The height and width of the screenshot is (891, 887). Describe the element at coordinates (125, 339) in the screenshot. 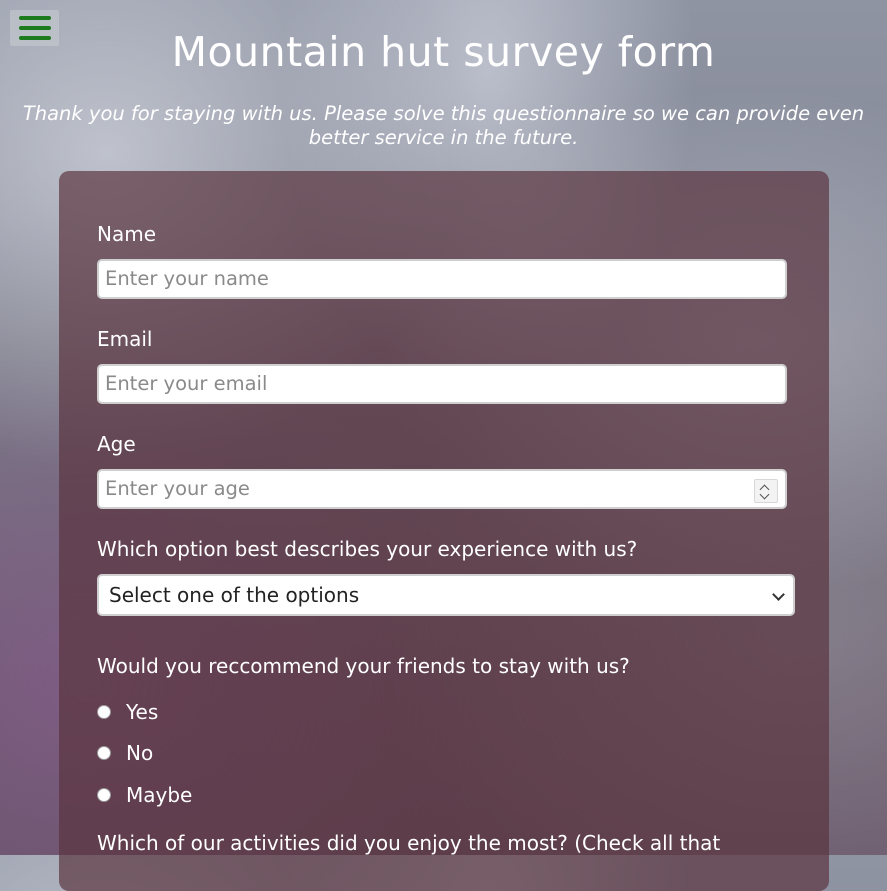

I see `email-label: Email` at that location.